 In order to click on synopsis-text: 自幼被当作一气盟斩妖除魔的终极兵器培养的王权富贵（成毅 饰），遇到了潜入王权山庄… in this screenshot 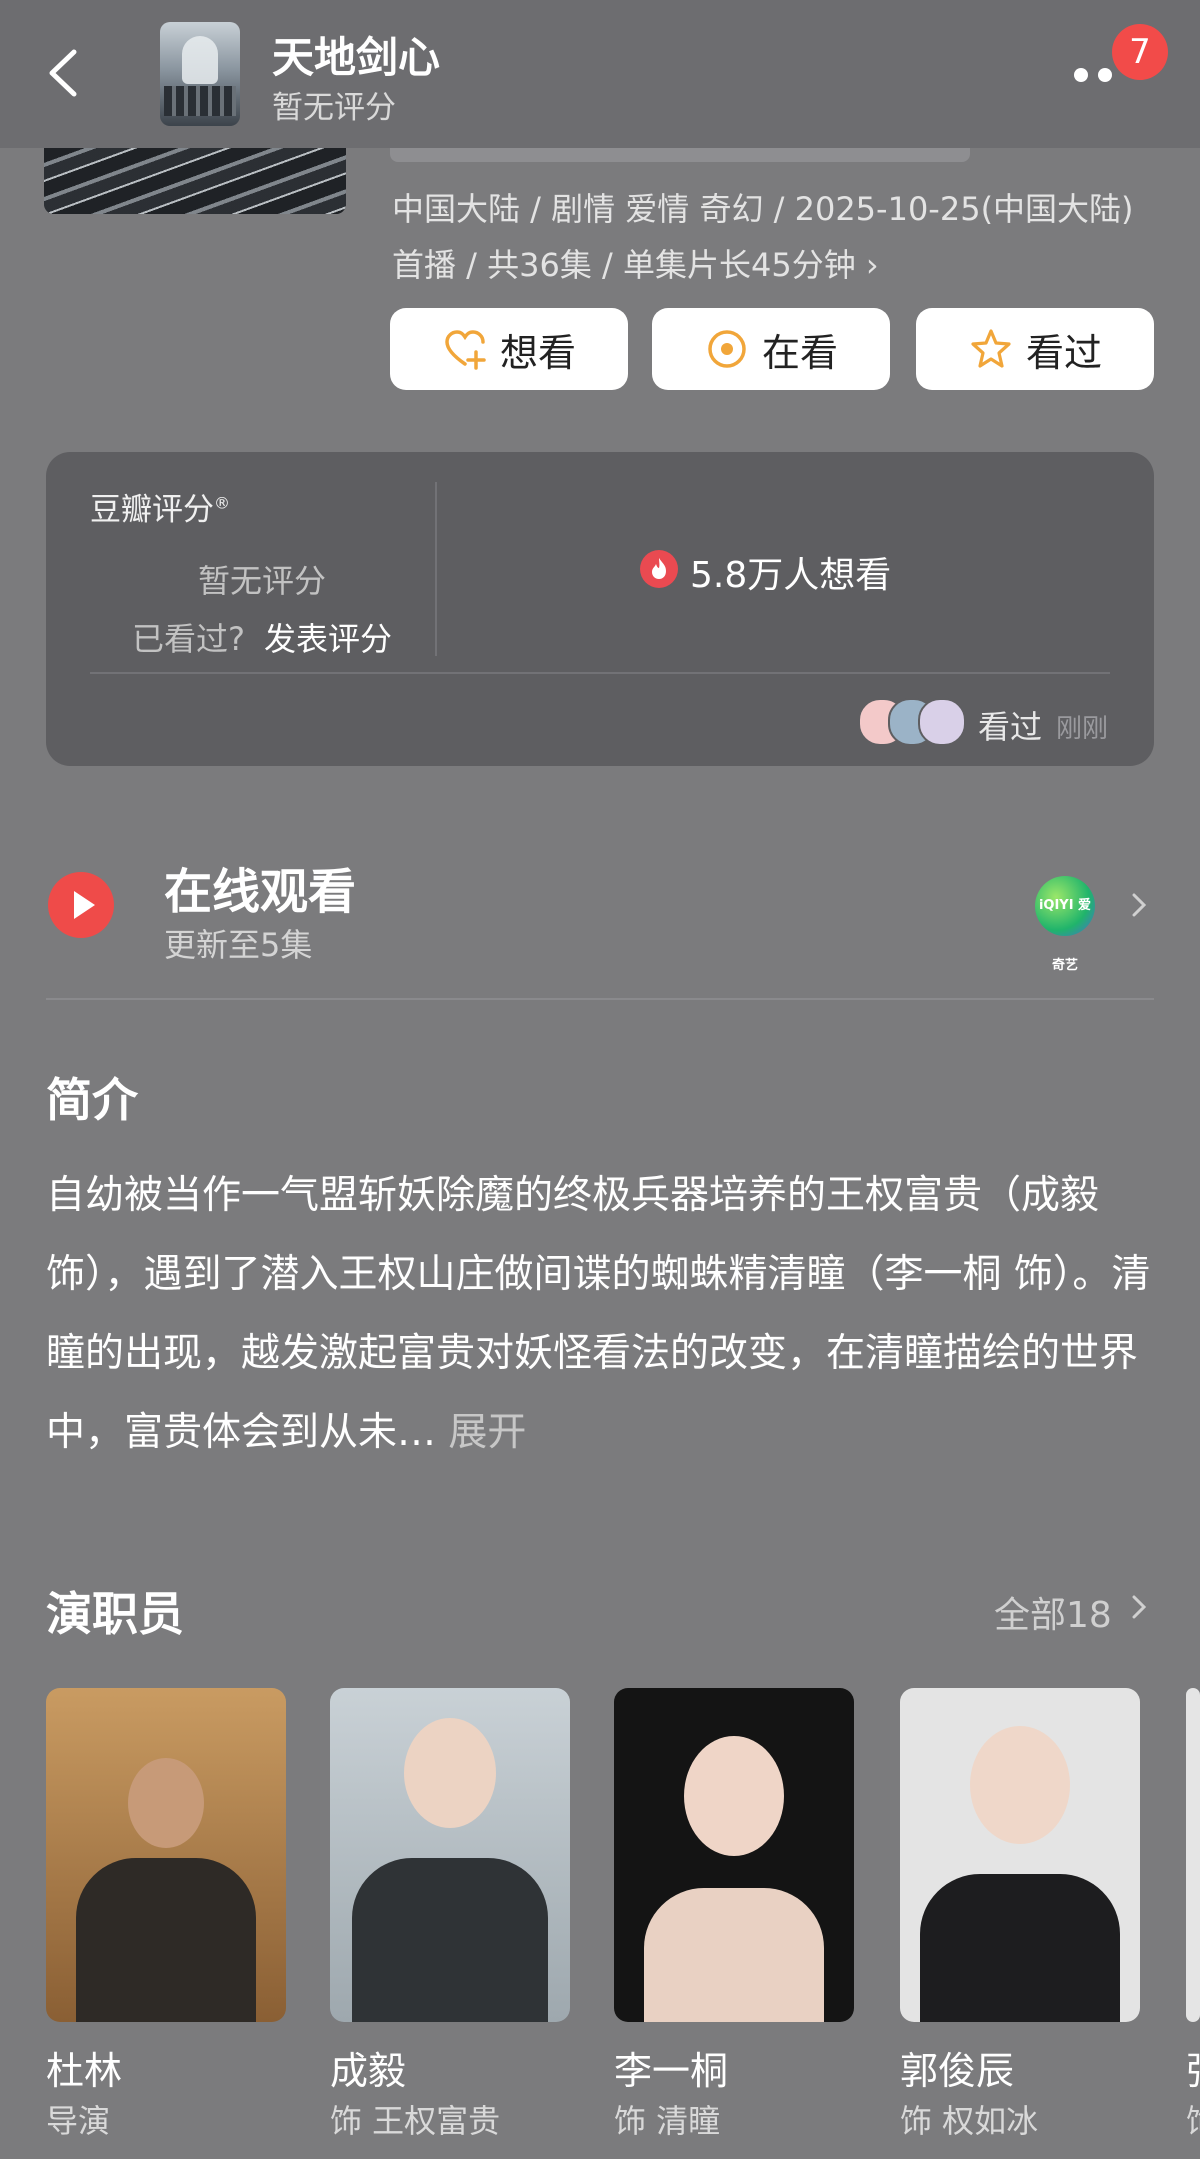, I will do `click(598, 1314)`.